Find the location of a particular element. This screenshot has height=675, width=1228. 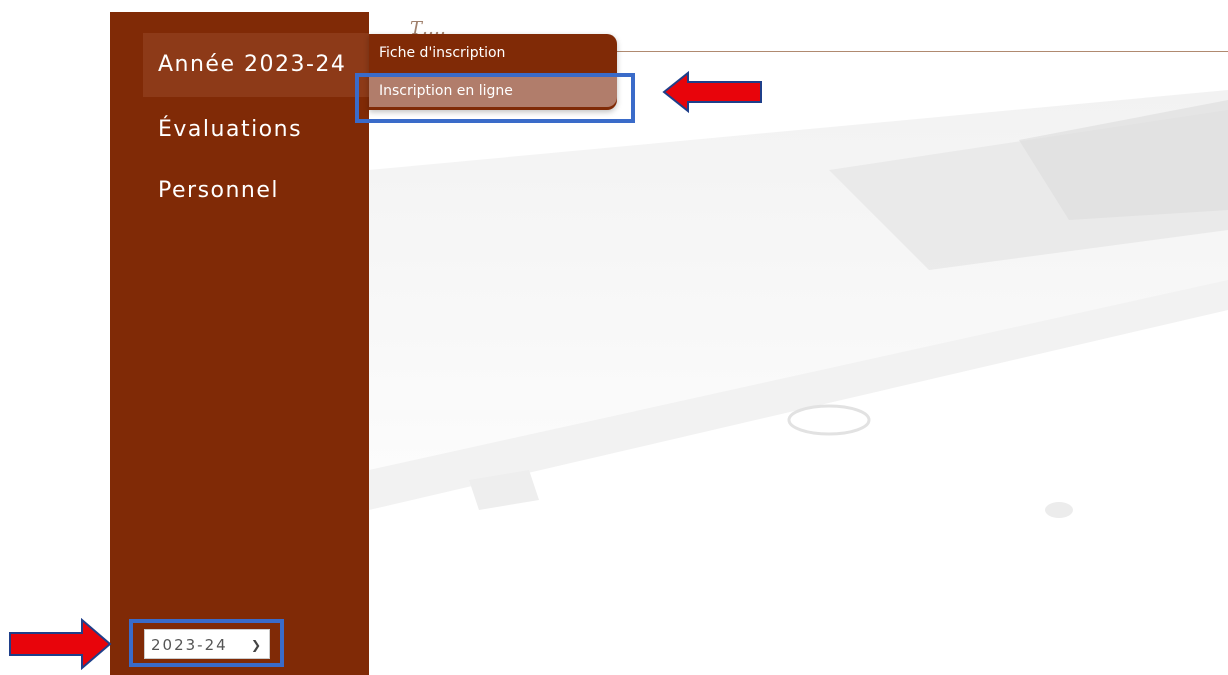

menu-item-label: Inscription en ligne is located at coordinates (446, 91).